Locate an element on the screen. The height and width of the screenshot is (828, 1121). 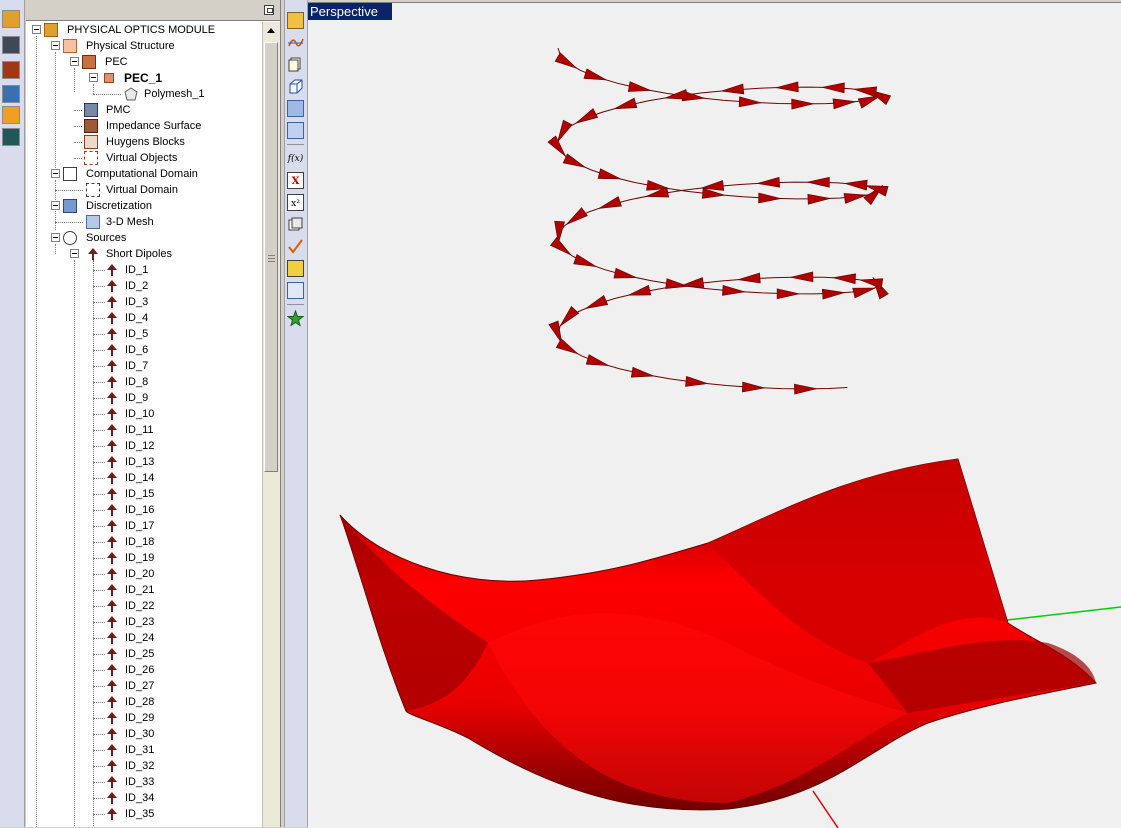
tree-node-dipole: ID_12 is located at coordinates (144, 446).